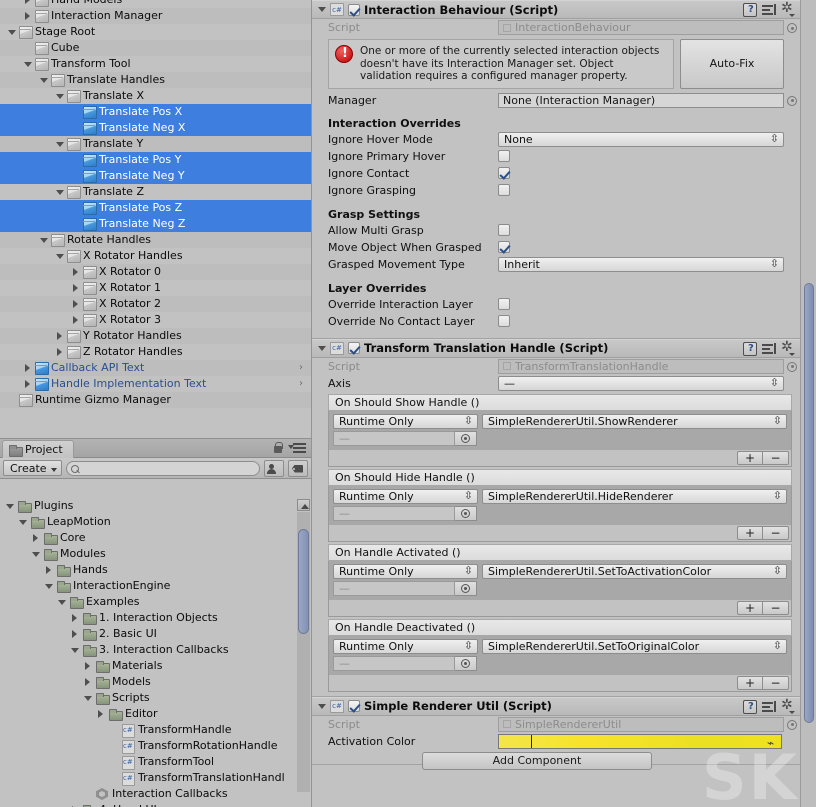 This screenshot has width=816, height=807. I want to click on project-item: 2. Basic UI, so click(155, 634).